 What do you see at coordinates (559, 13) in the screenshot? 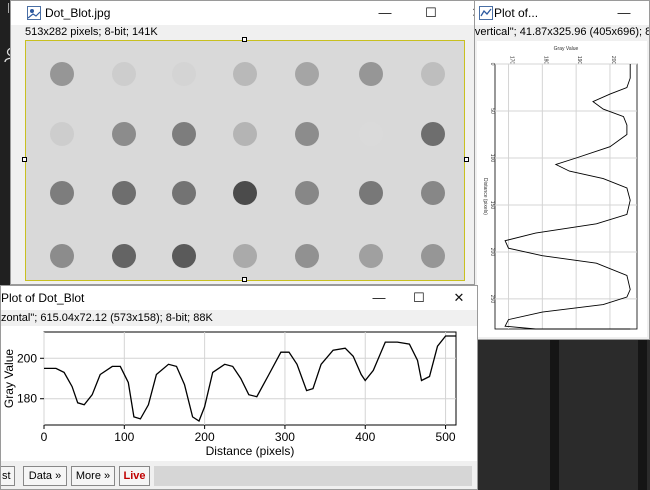
I see `title-bar: Plot of... —` at bounding box center [559, 13].